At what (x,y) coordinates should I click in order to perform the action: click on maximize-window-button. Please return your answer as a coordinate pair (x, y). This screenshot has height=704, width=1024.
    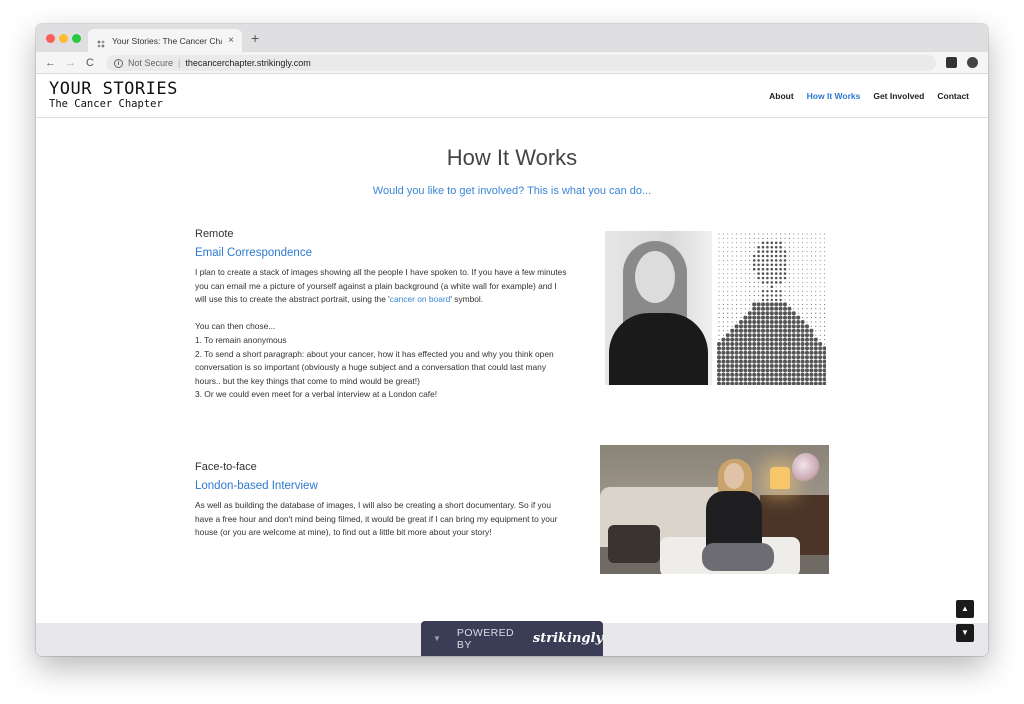
    Looking at the image, I should click on (76, 38).